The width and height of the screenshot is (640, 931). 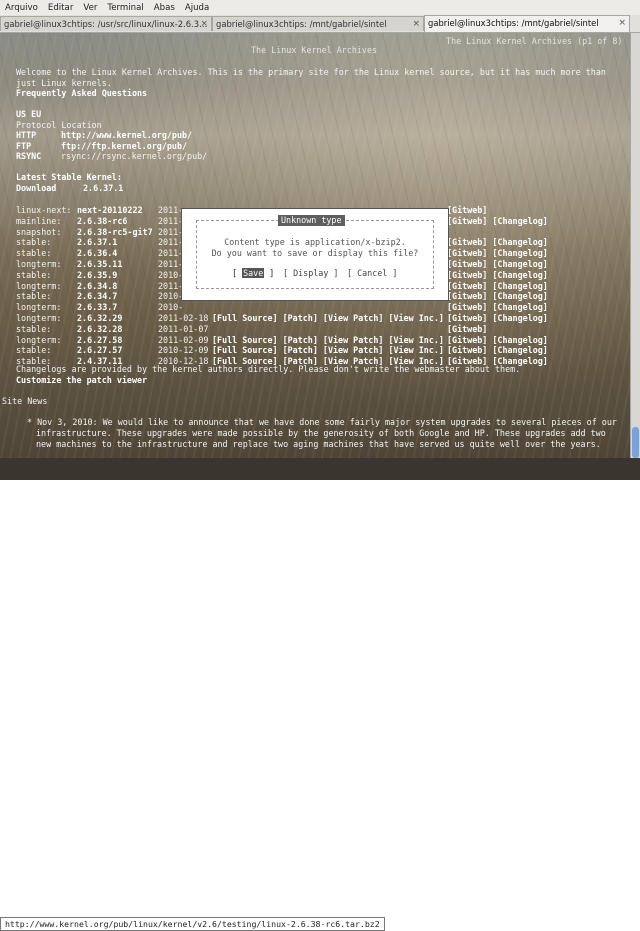 What do you see at coordinates (81, 380) in the screenshot?
I see `customize-link: Customize the patch viewer` at bounding box center [81, 380].